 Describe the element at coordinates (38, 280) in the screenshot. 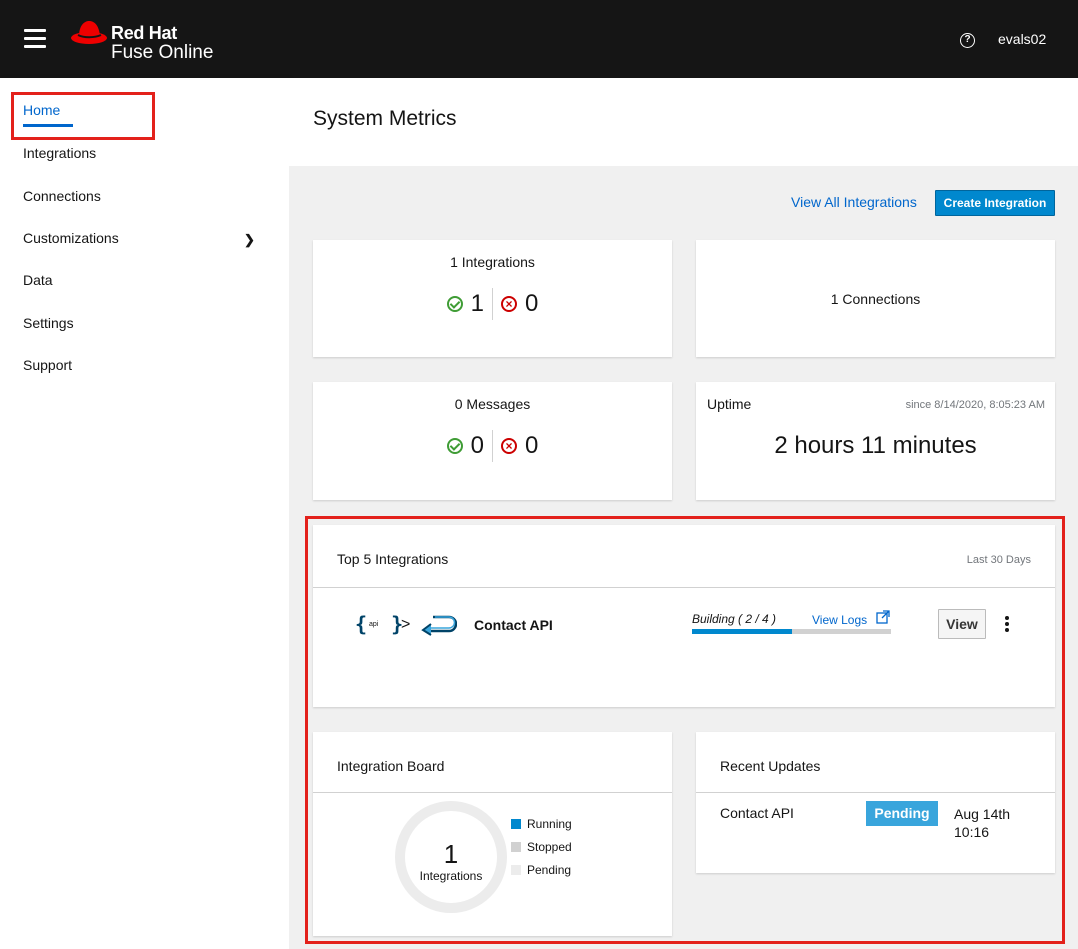

I see `sidebar-item-data: Data` at that location.